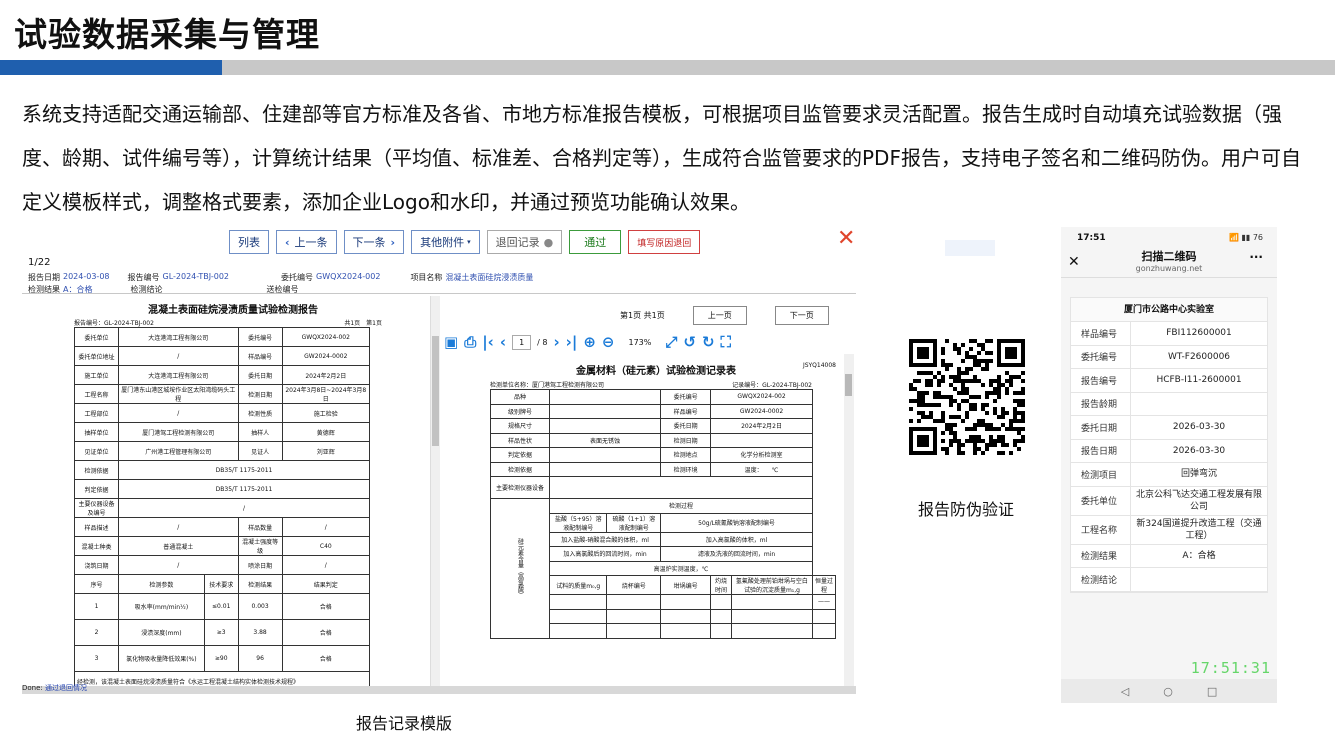 The width and height of the screenshot is (1335, 748). Describe the element at coordinates (689, 342) in the screenshot. I see `rotate-left-icon: ↺` at that location.